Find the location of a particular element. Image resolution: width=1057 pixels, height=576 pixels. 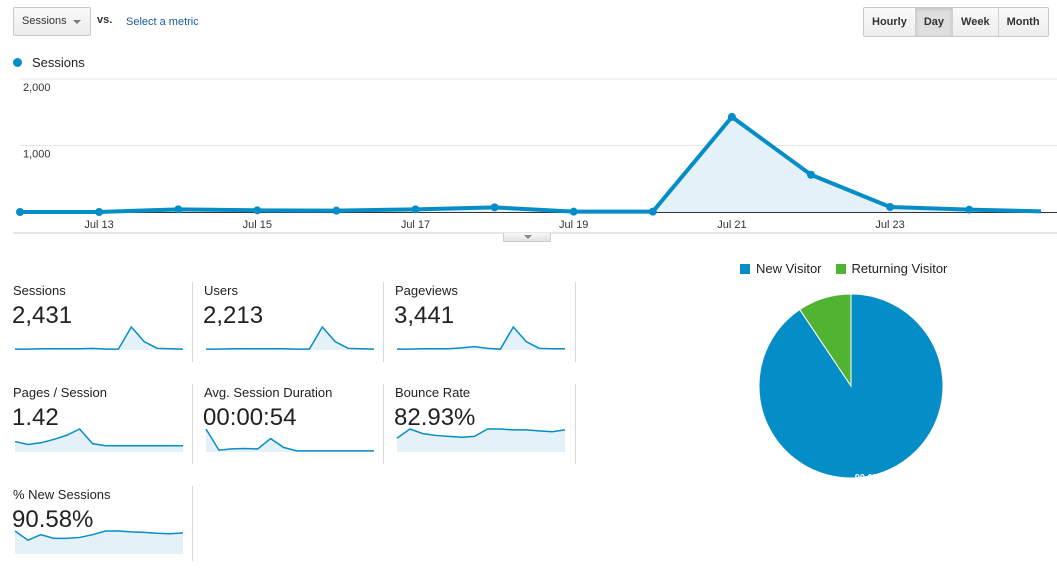

y-tick-label: 2,000 is located at coordinates (37, 88).